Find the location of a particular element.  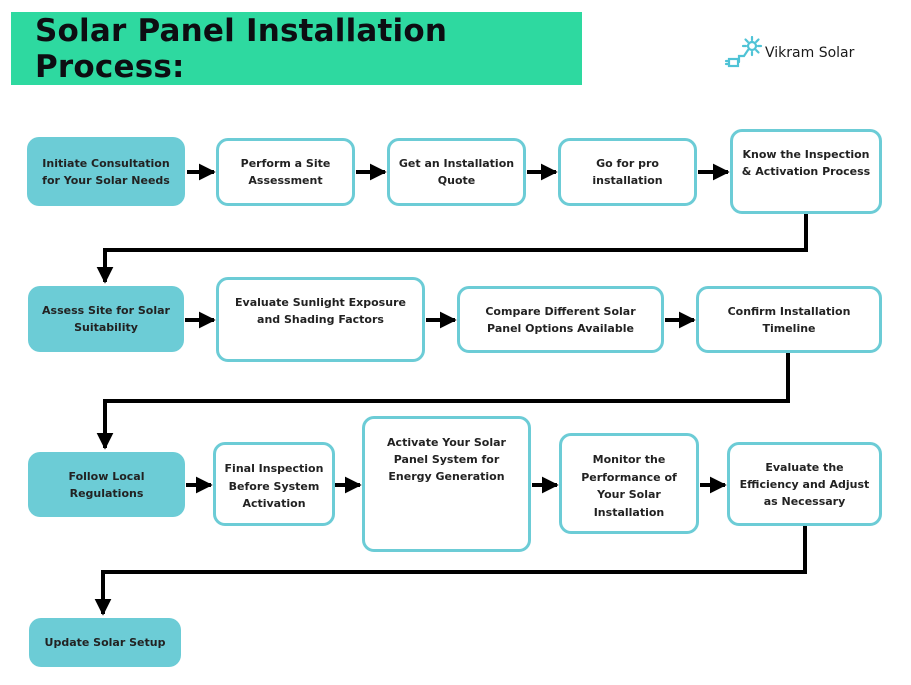

arrow-row1-to-row2 is located at coordinates (452, 249).